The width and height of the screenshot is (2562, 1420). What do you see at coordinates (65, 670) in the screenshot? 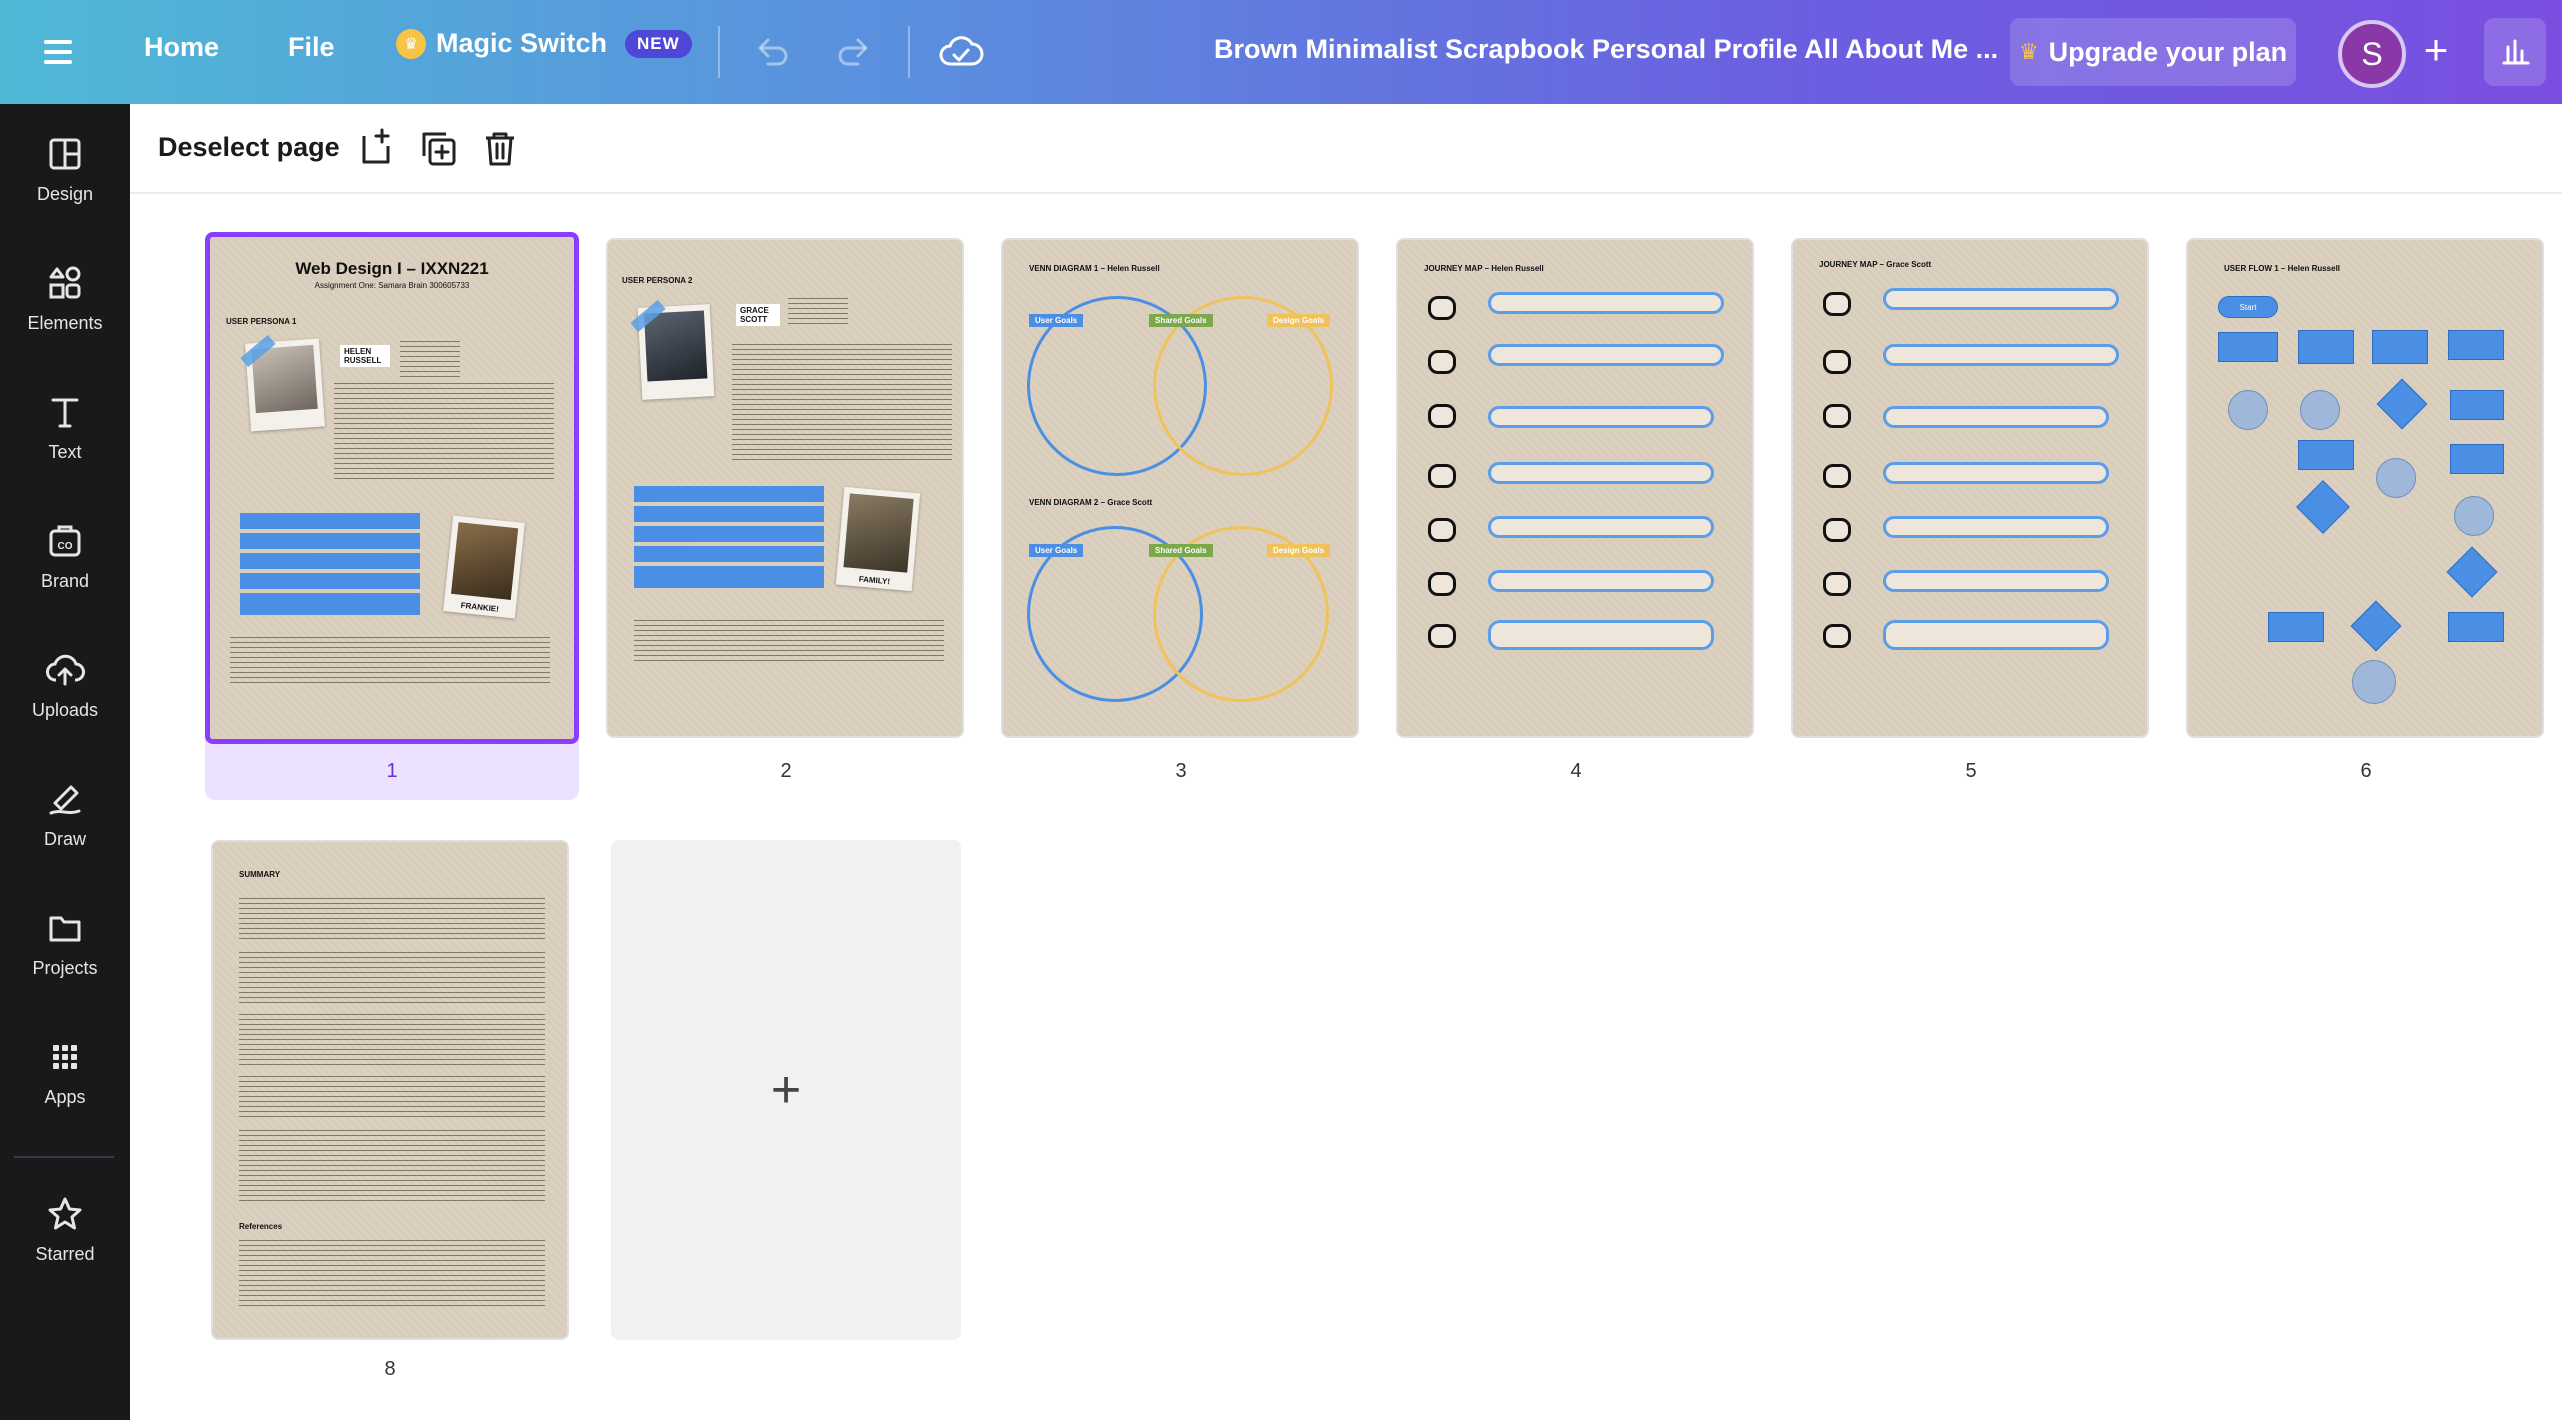
I see `uploads-icon` at bounding box center [65, 670].